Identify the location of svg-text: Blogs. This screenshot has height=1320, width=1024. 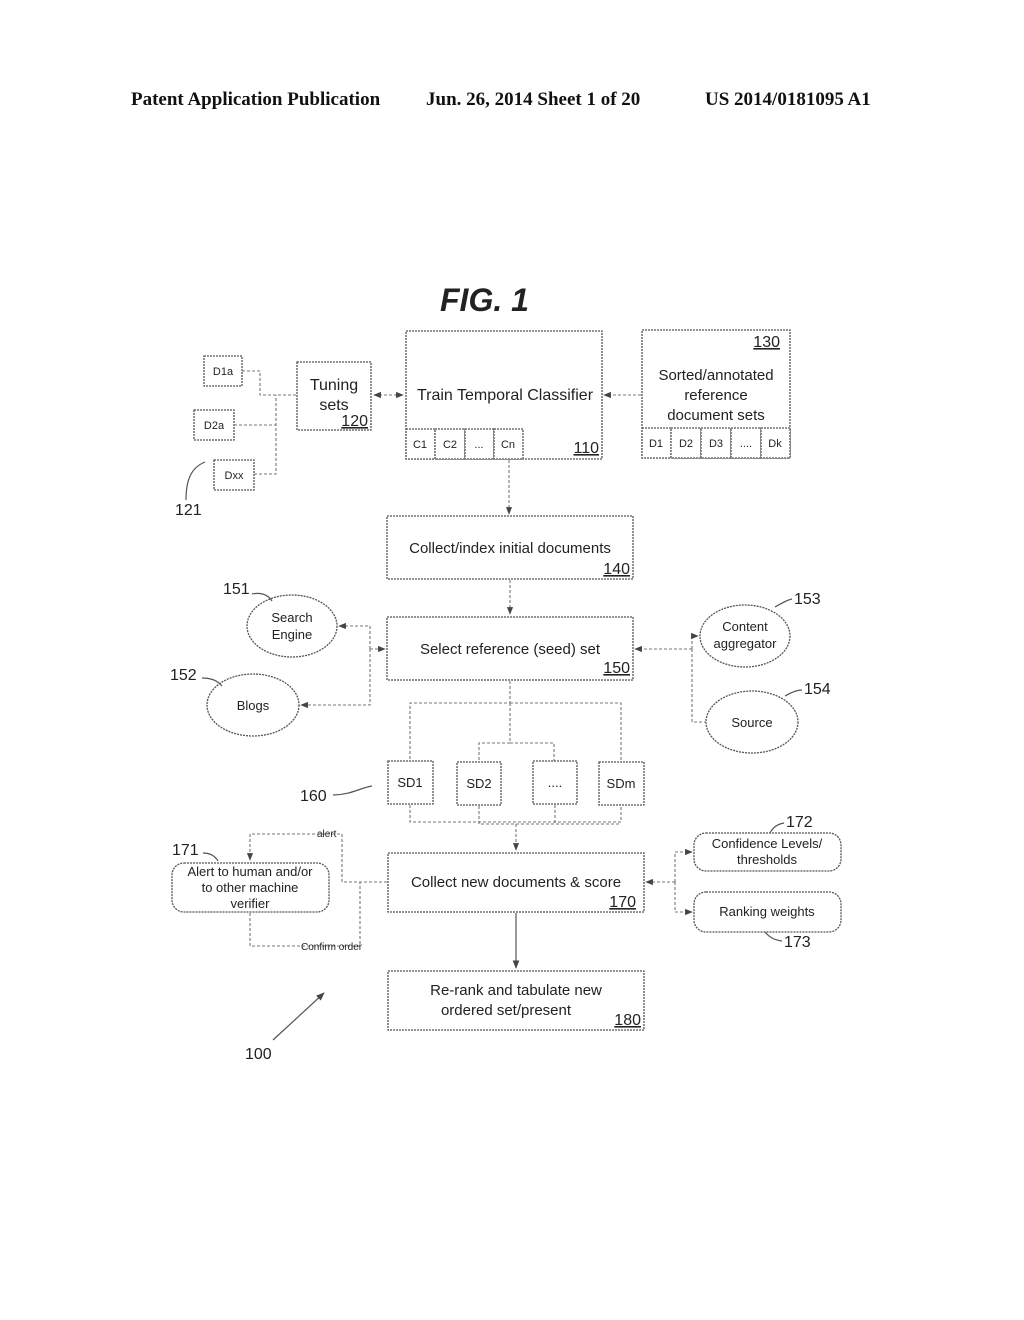
(253, 705).